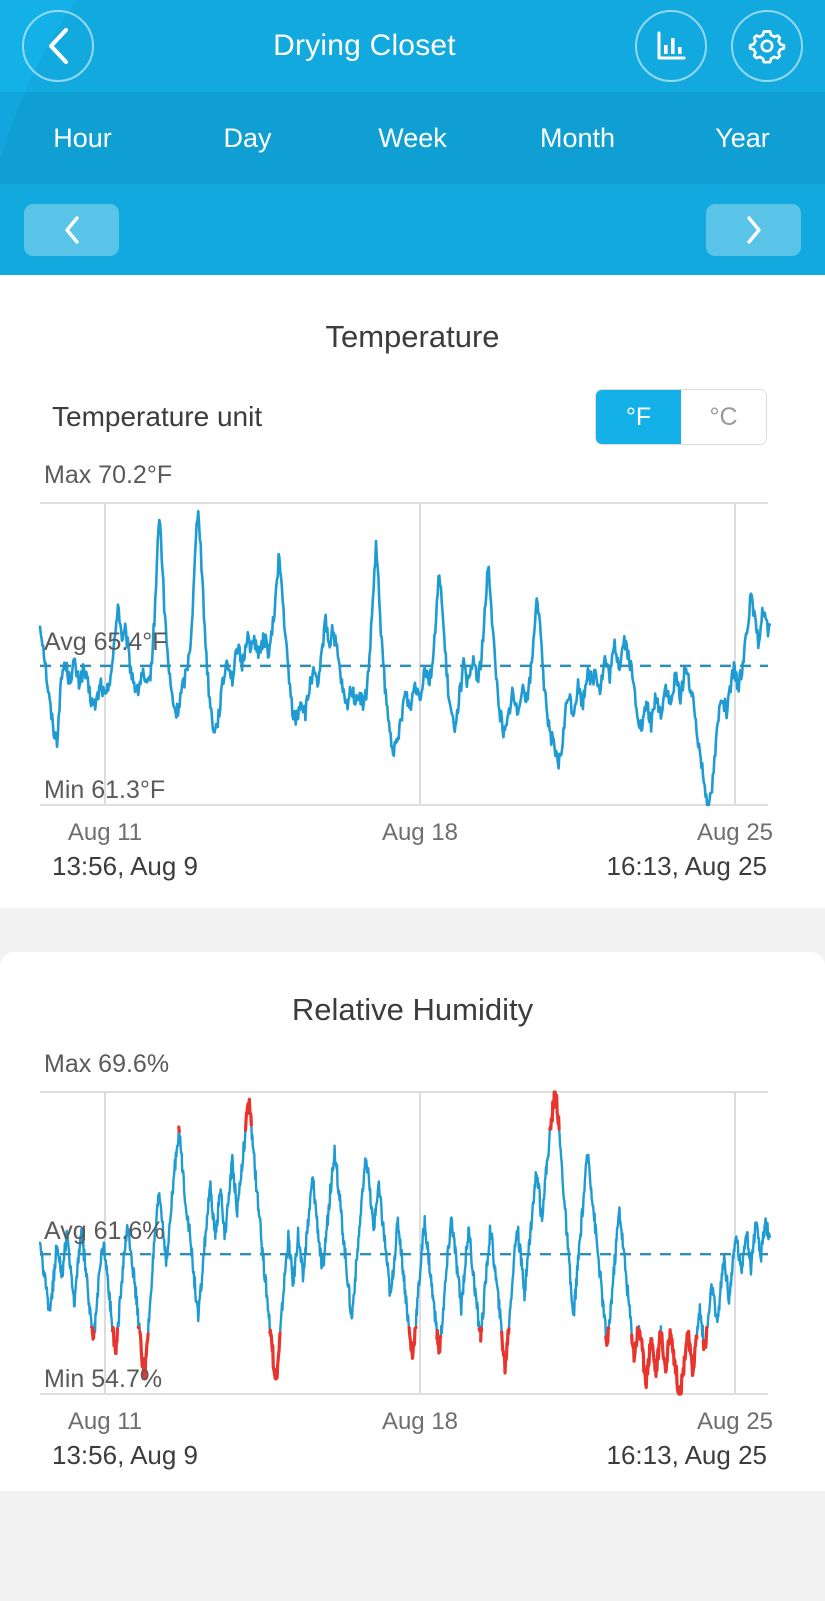 The height and width of the screenshot is (1601, 825). Describe the element at coordinates (104, 1231) in the screenshot. I see `humidity-avg-label: Avg 61.6%` at that location.